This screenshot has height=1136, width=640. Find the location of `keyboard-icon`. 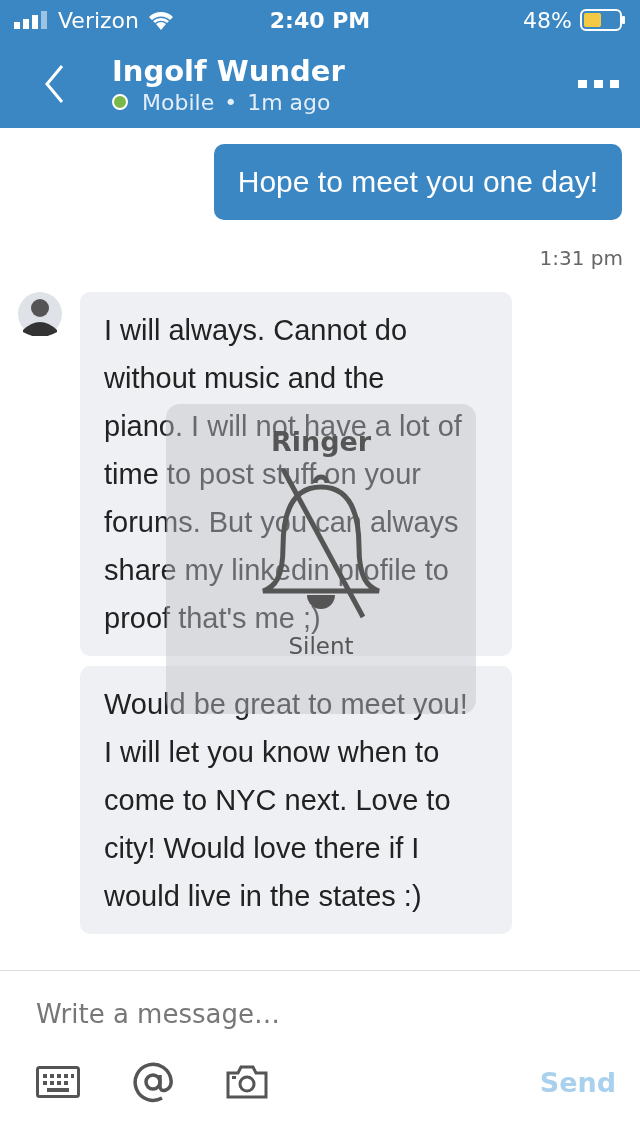

keyboard-icon is located at coordinates (58, 1082).